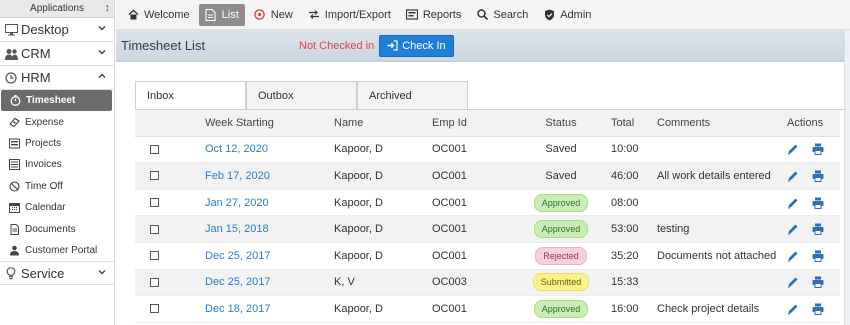 This screenshot has width=850, height=325. What do you see at coordinates (237, 203) in the screenshot?
I see `week-starting-link: Jan 27, 2020` at bounding box center [237, 203].